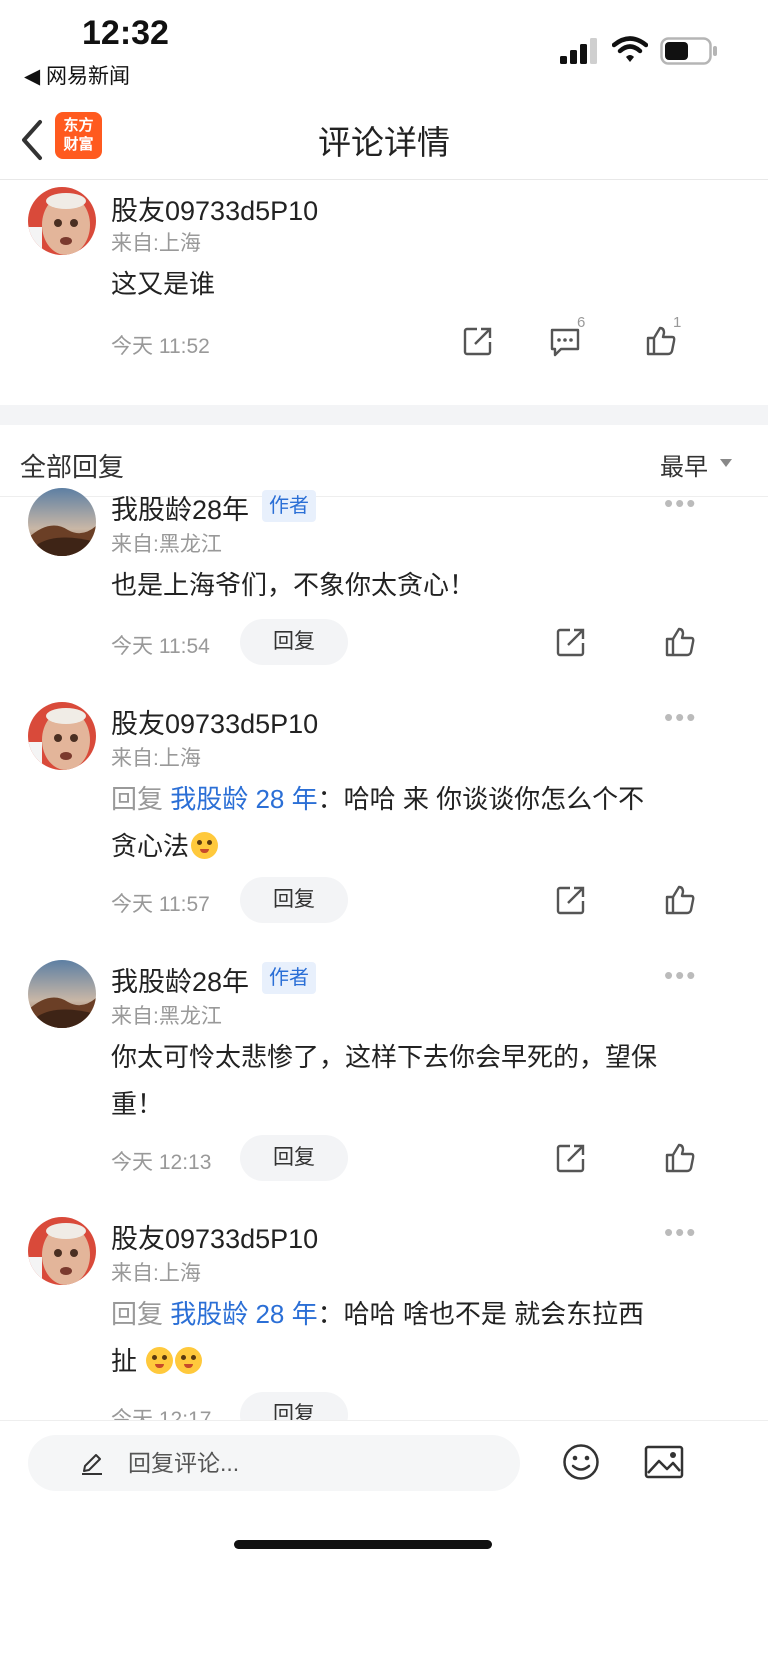  What do you see at coordinates (684, 464) in the screenshot?
I see `sort-dropdown: 最早` at bounding box center [684, 464].